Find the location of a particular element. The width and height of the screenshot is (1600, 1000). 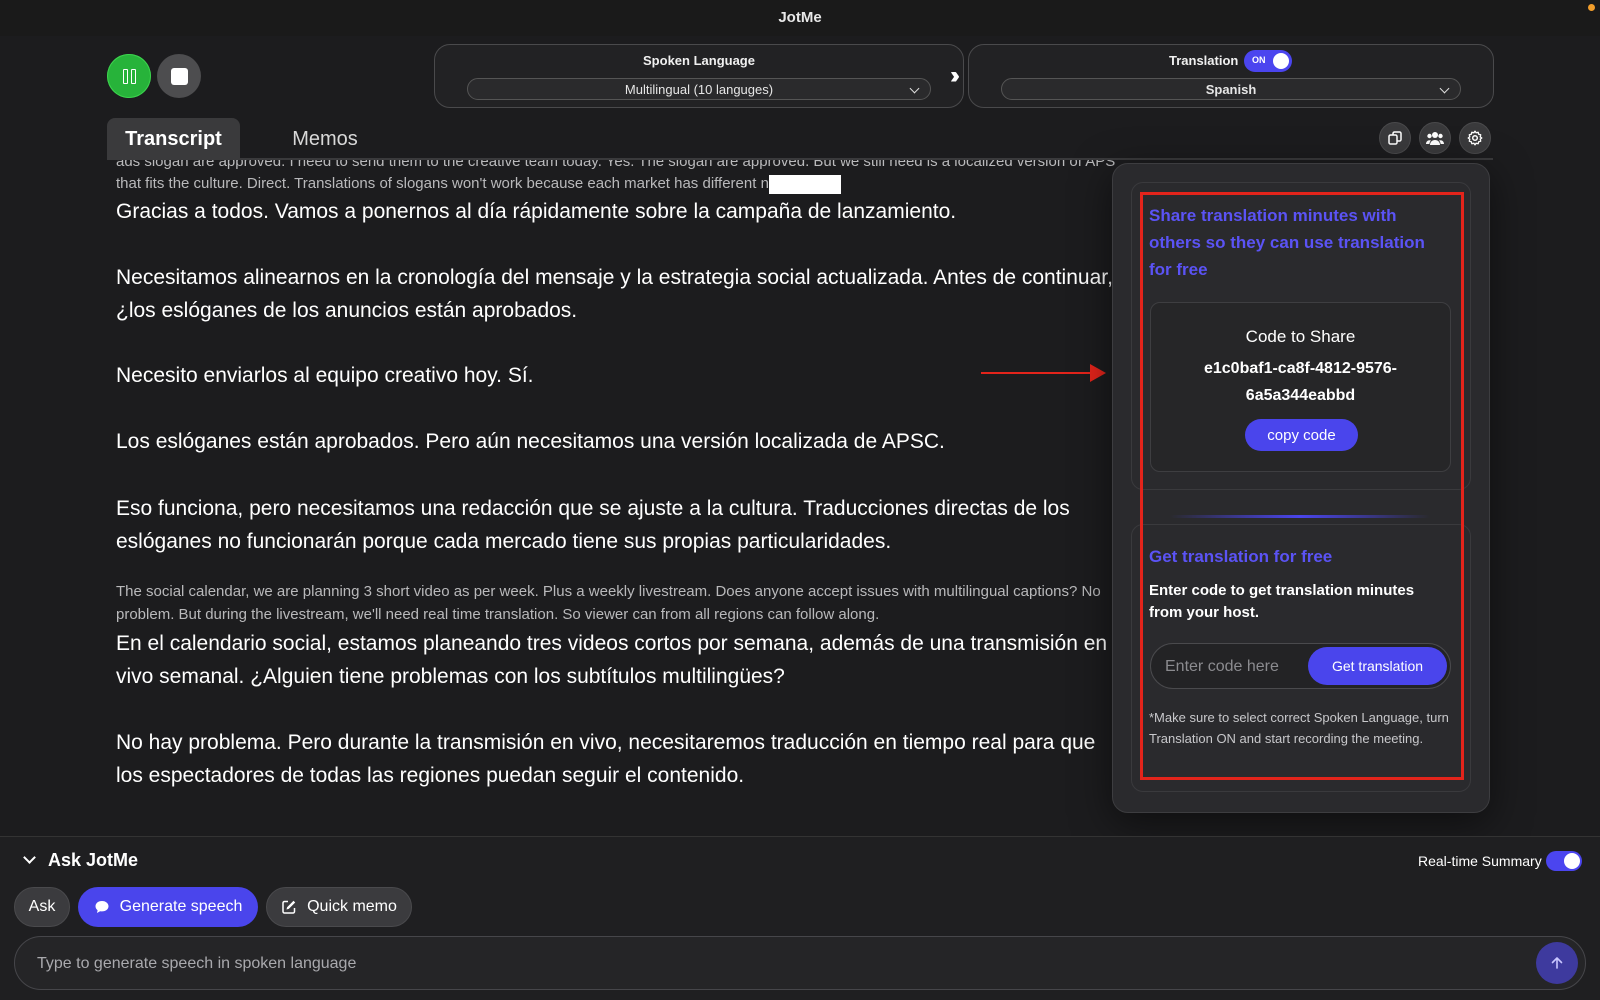

copy-code-button: copy code is located at coordinates (1301, 435).